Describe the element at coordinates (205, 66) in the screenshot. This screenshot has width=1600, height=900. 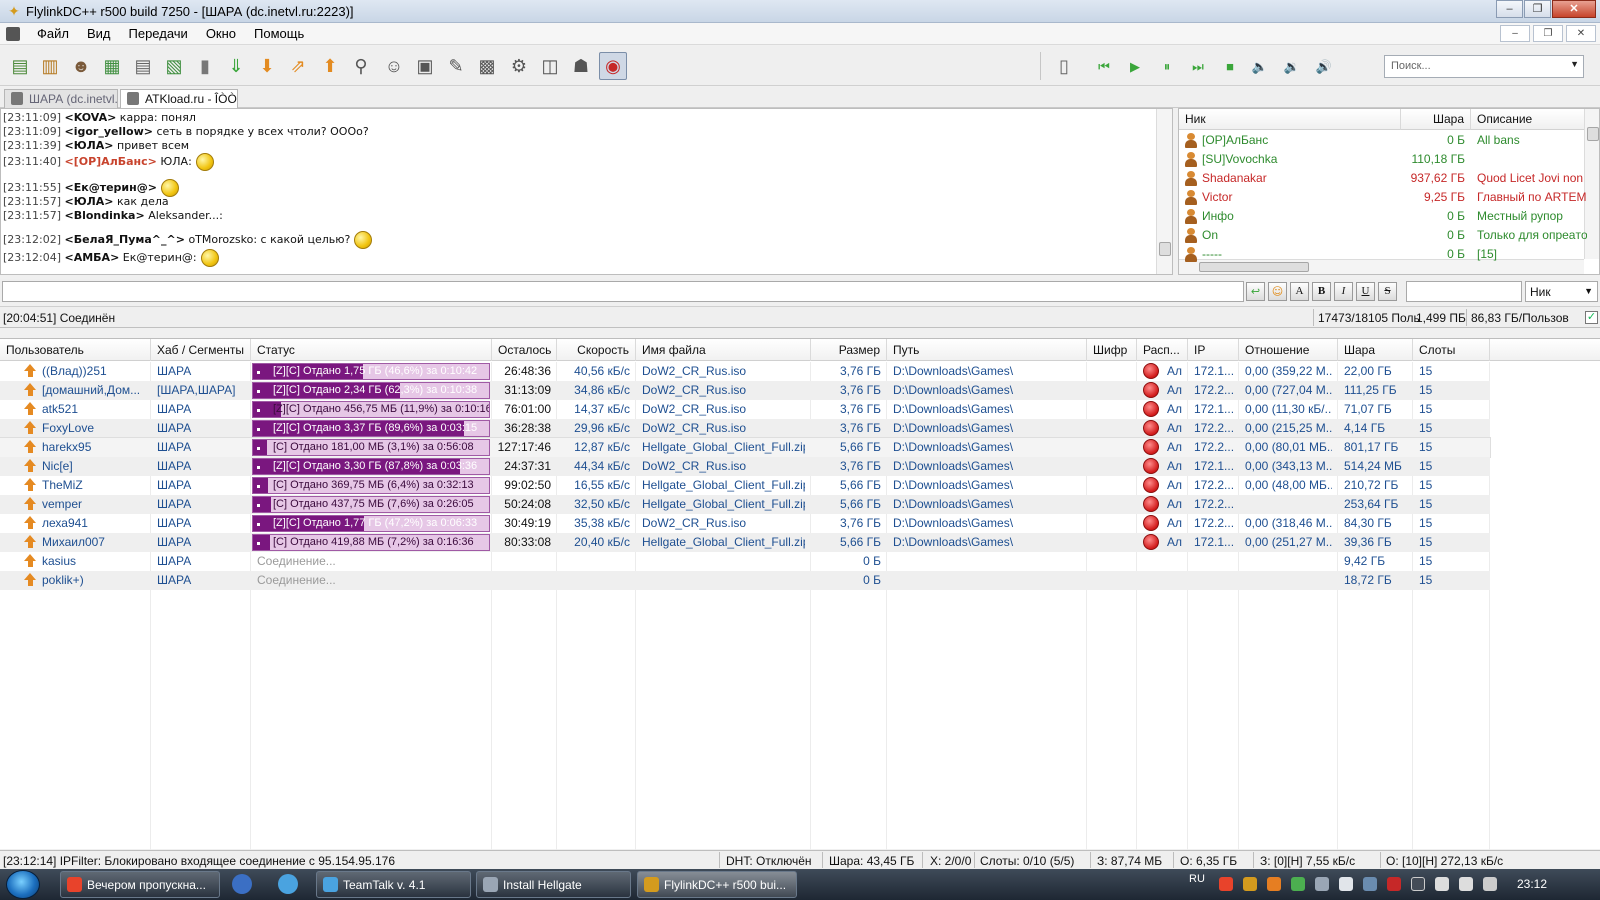
I see `finished-downloads-icon: ▮` at that location.